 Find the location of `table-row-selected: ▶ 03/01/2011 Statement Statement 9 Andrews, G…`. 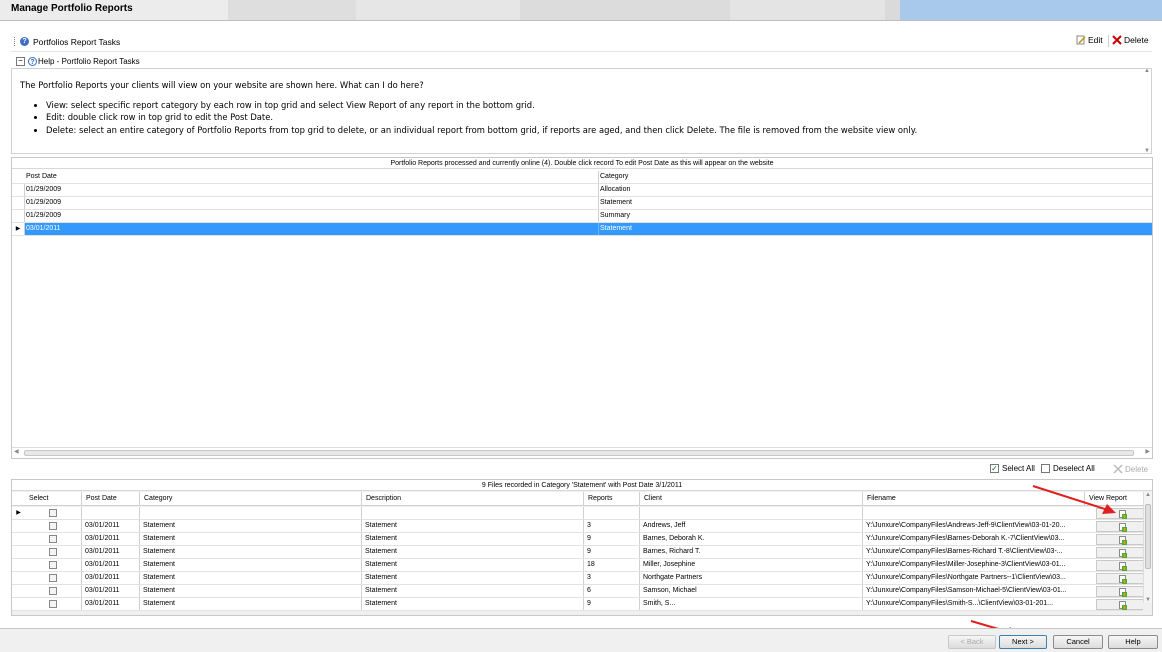

table-row-selected: ▶ 03/01/2011 Statement Statement 9 Andrews, G… is located at coordinates (577, 513).